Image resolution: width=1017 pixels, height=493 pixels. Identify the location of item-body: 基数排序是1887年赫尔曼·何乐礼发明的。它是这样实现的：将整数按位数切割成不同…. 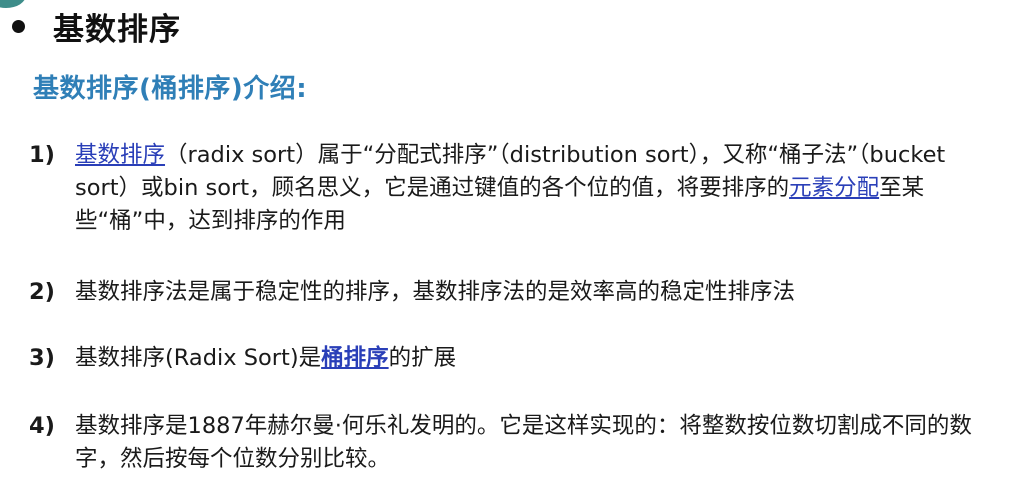
(535, 443).